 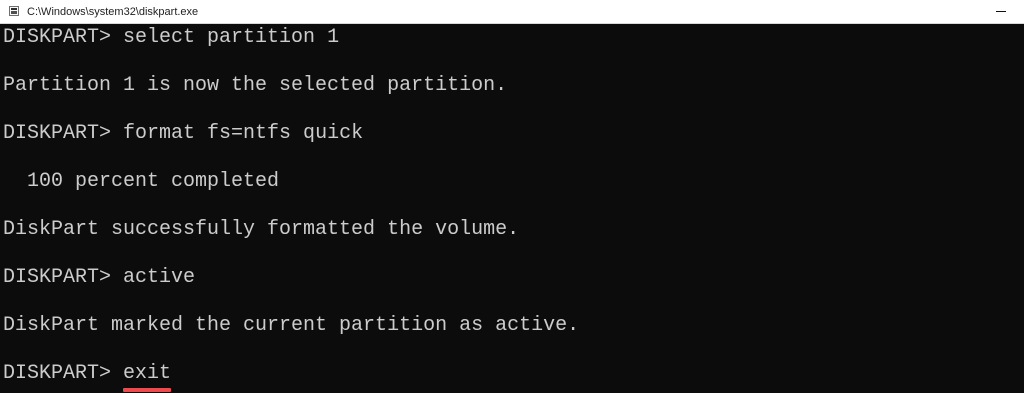 I want to click on command-text: active, so click(x=159, y=277).